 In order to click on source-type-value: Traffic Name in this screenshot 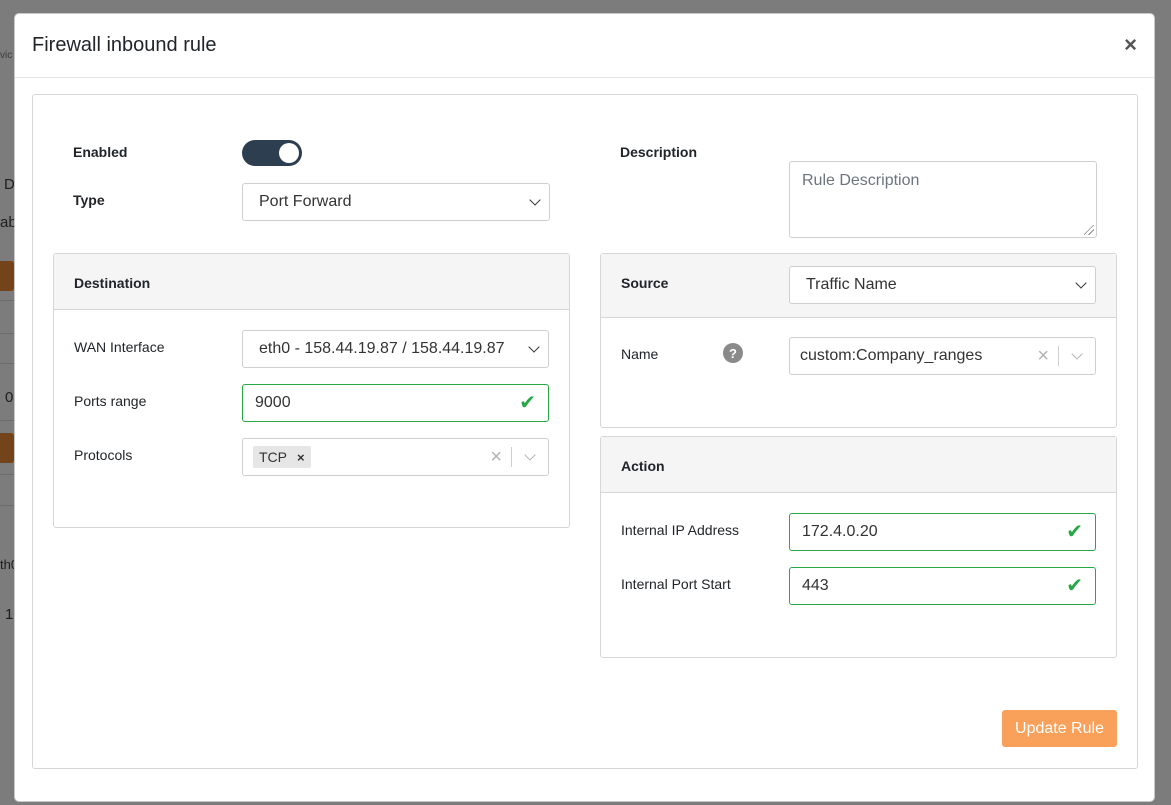, I will do `click(851, 284)`.